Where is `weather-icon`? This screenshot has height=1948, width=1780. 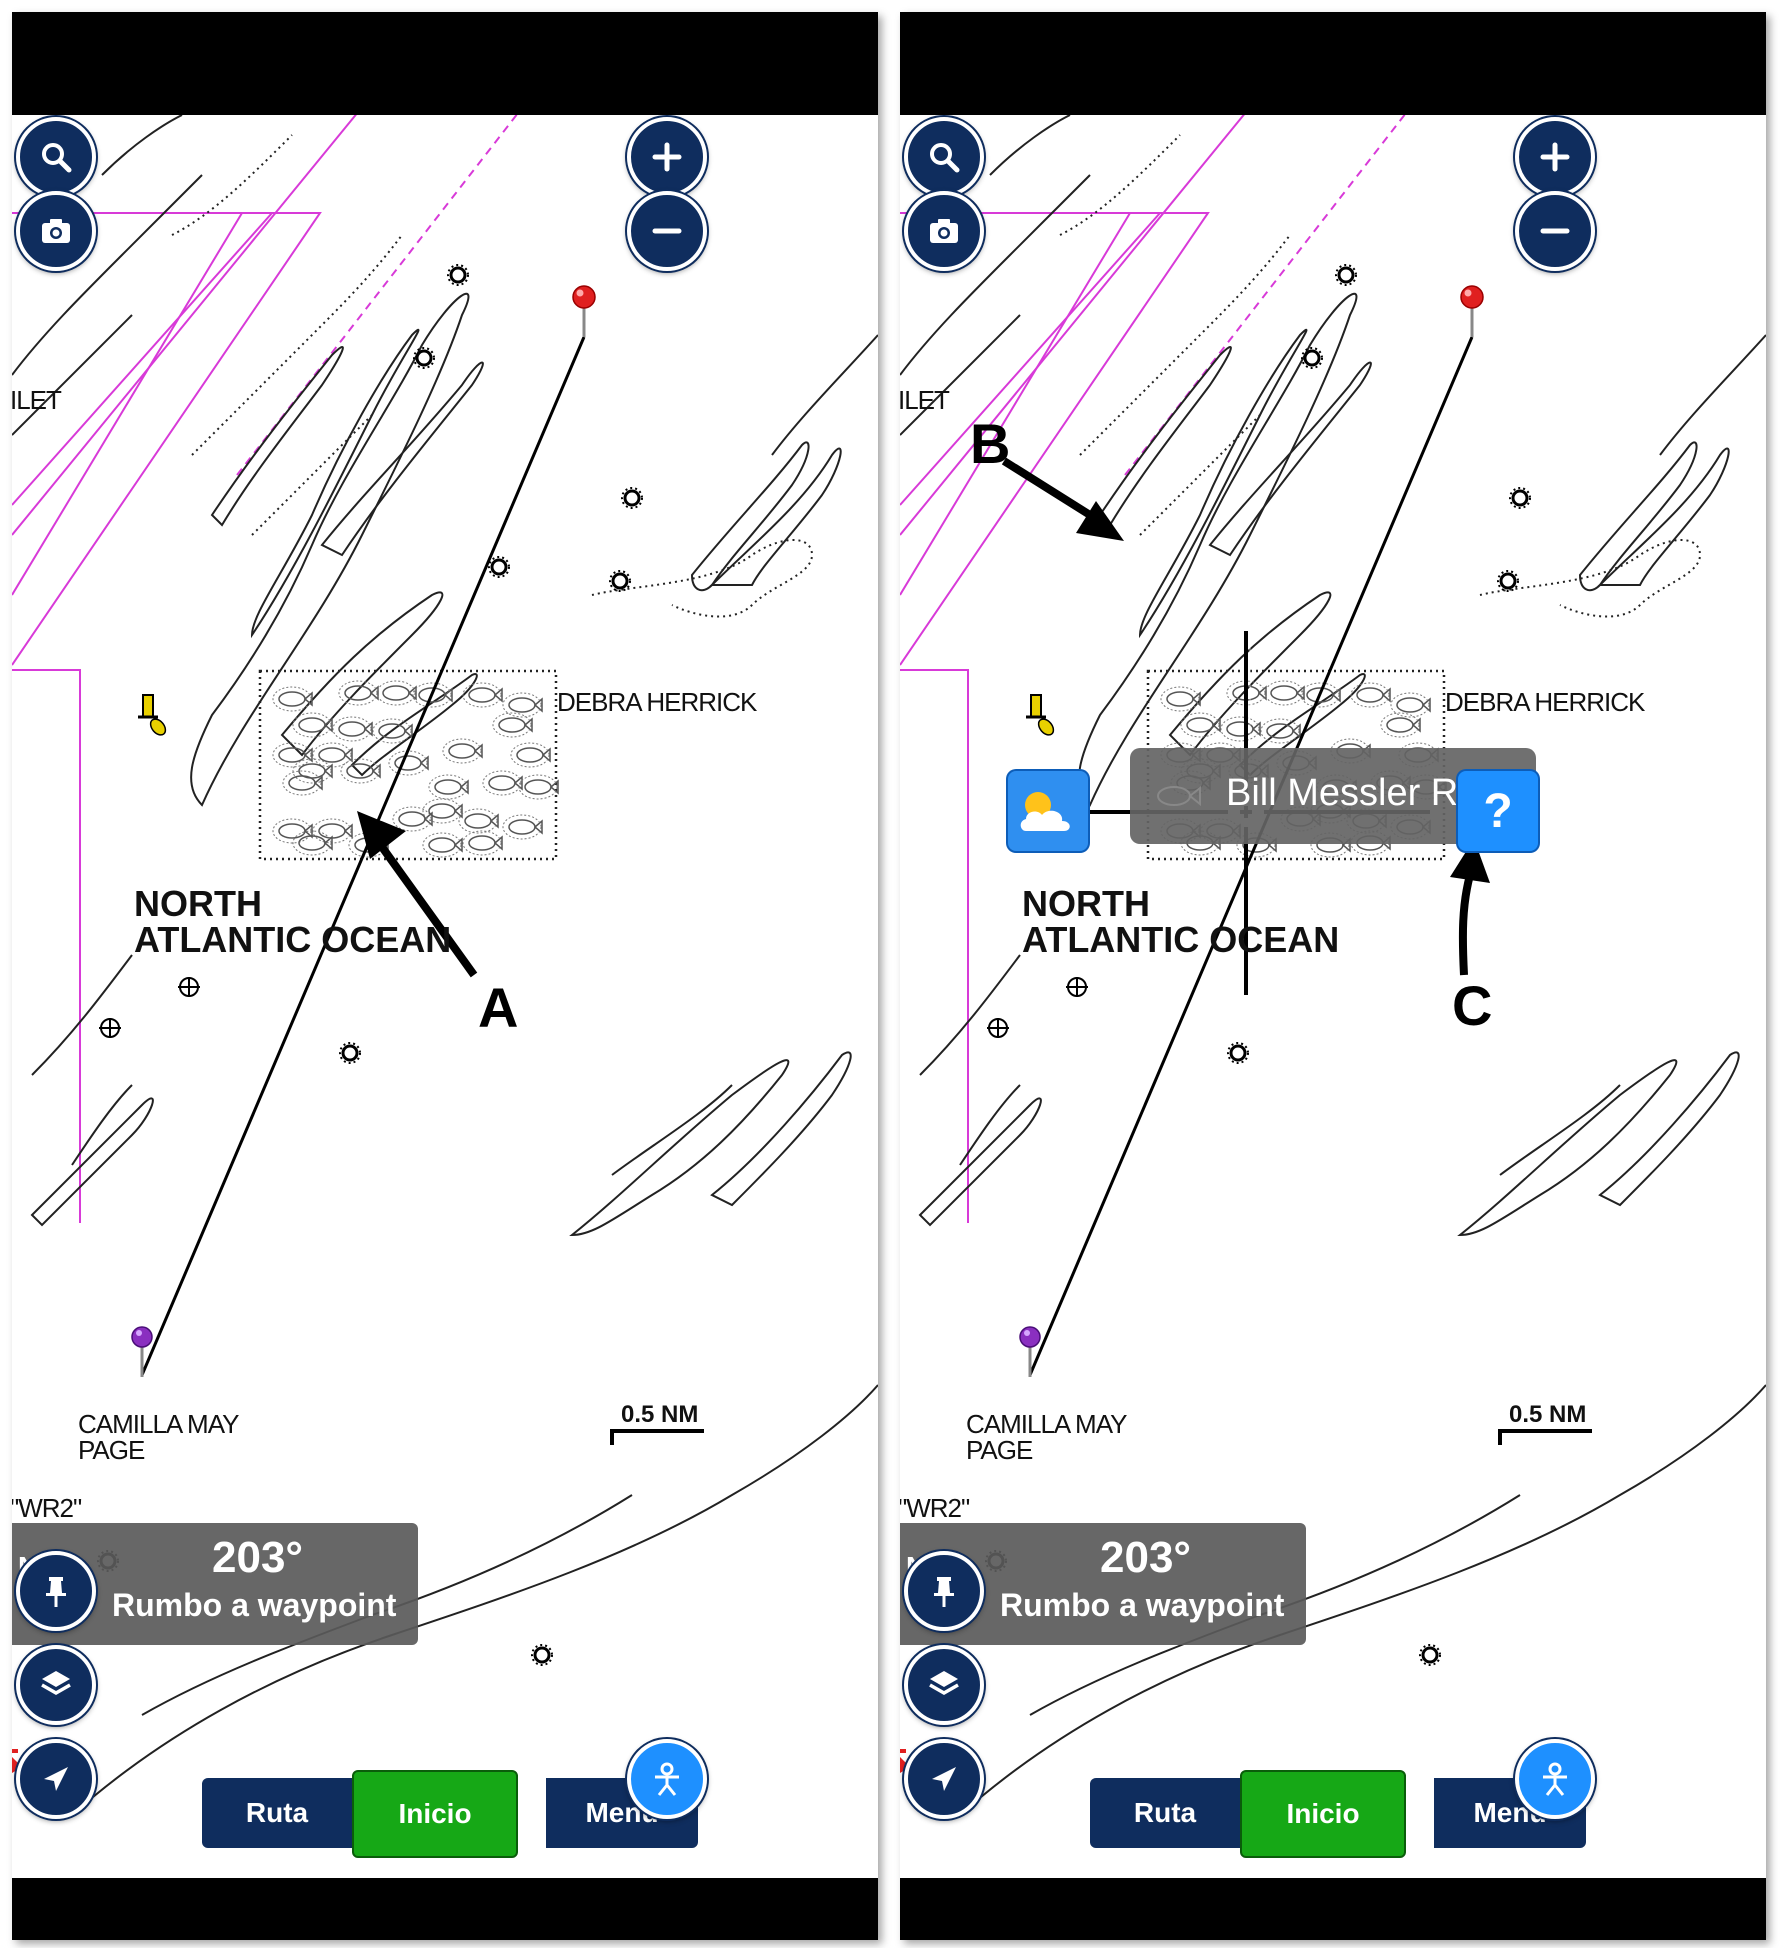
weather-icon is located at coordinates (1045, 811).